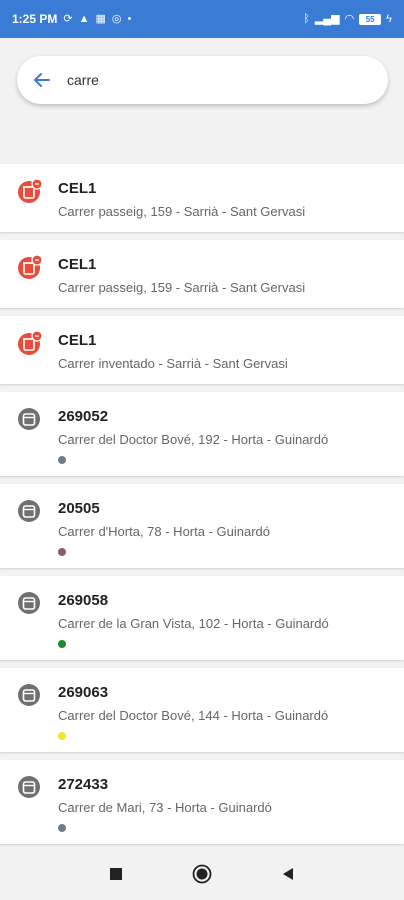 This screenshot has width=404, height=900. What do you see at coordinates (79, 508) in the screenshot?
I see `result-title: 20505` at bounding box center [79, 508].